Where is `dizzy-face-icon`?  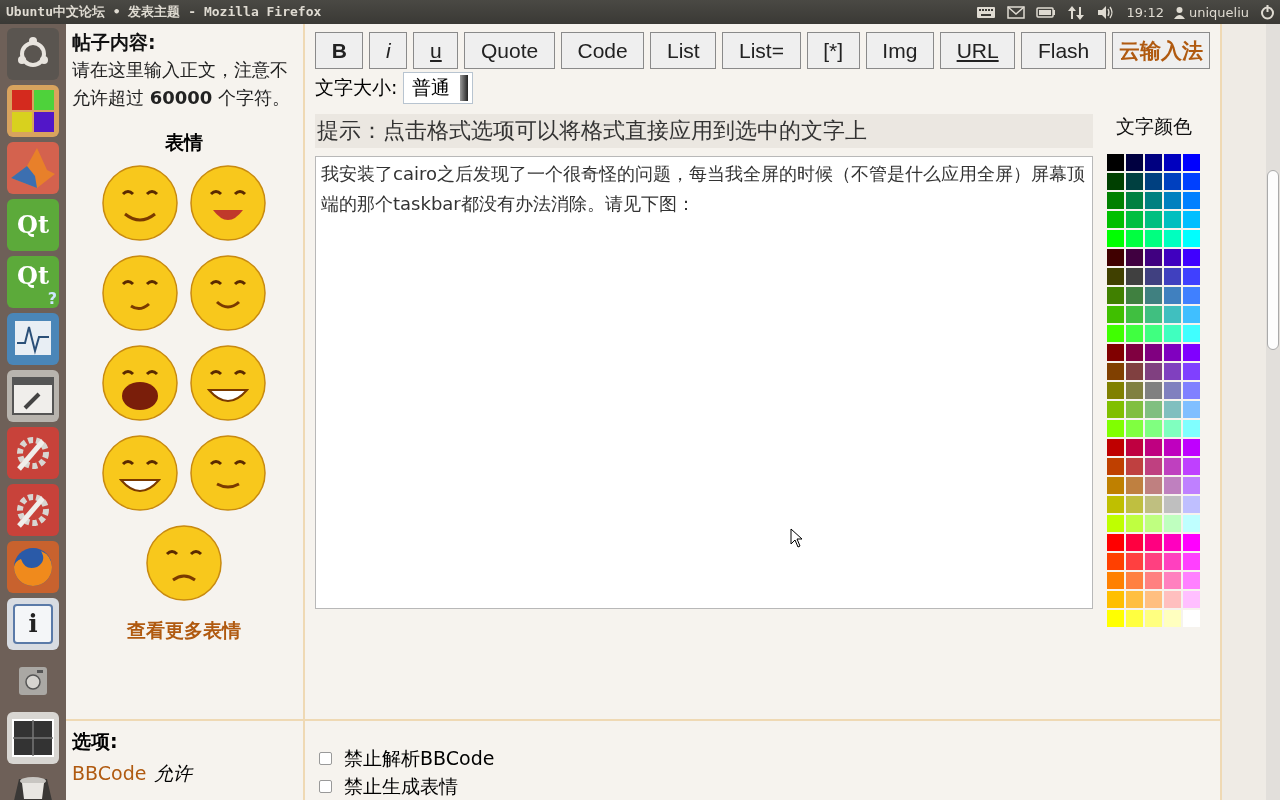
dizzy-face-icon is located at coordinates (183, 563).